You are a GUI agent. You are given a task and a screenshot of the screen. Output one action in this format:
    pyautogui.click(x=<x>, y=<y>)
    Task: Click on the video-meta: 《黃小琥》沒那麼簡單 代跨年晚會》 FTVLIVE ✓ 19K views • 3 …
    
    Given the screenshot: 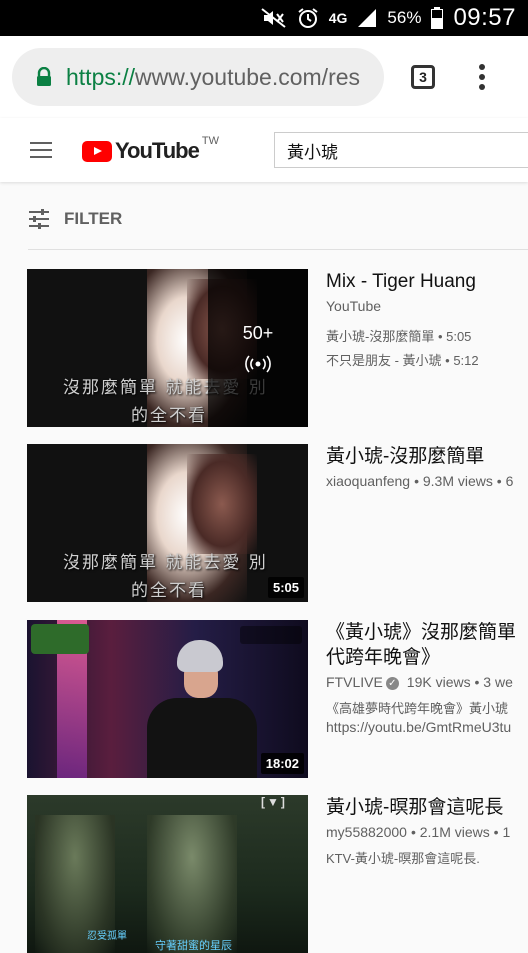 What is the action you would take?
    pyautogui.click(x=427, y=678)
    